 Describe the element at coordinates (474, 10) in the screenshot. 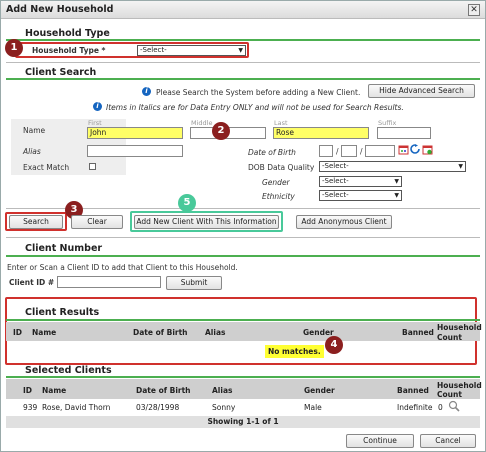

I see `close-icon: ✕` at that location.